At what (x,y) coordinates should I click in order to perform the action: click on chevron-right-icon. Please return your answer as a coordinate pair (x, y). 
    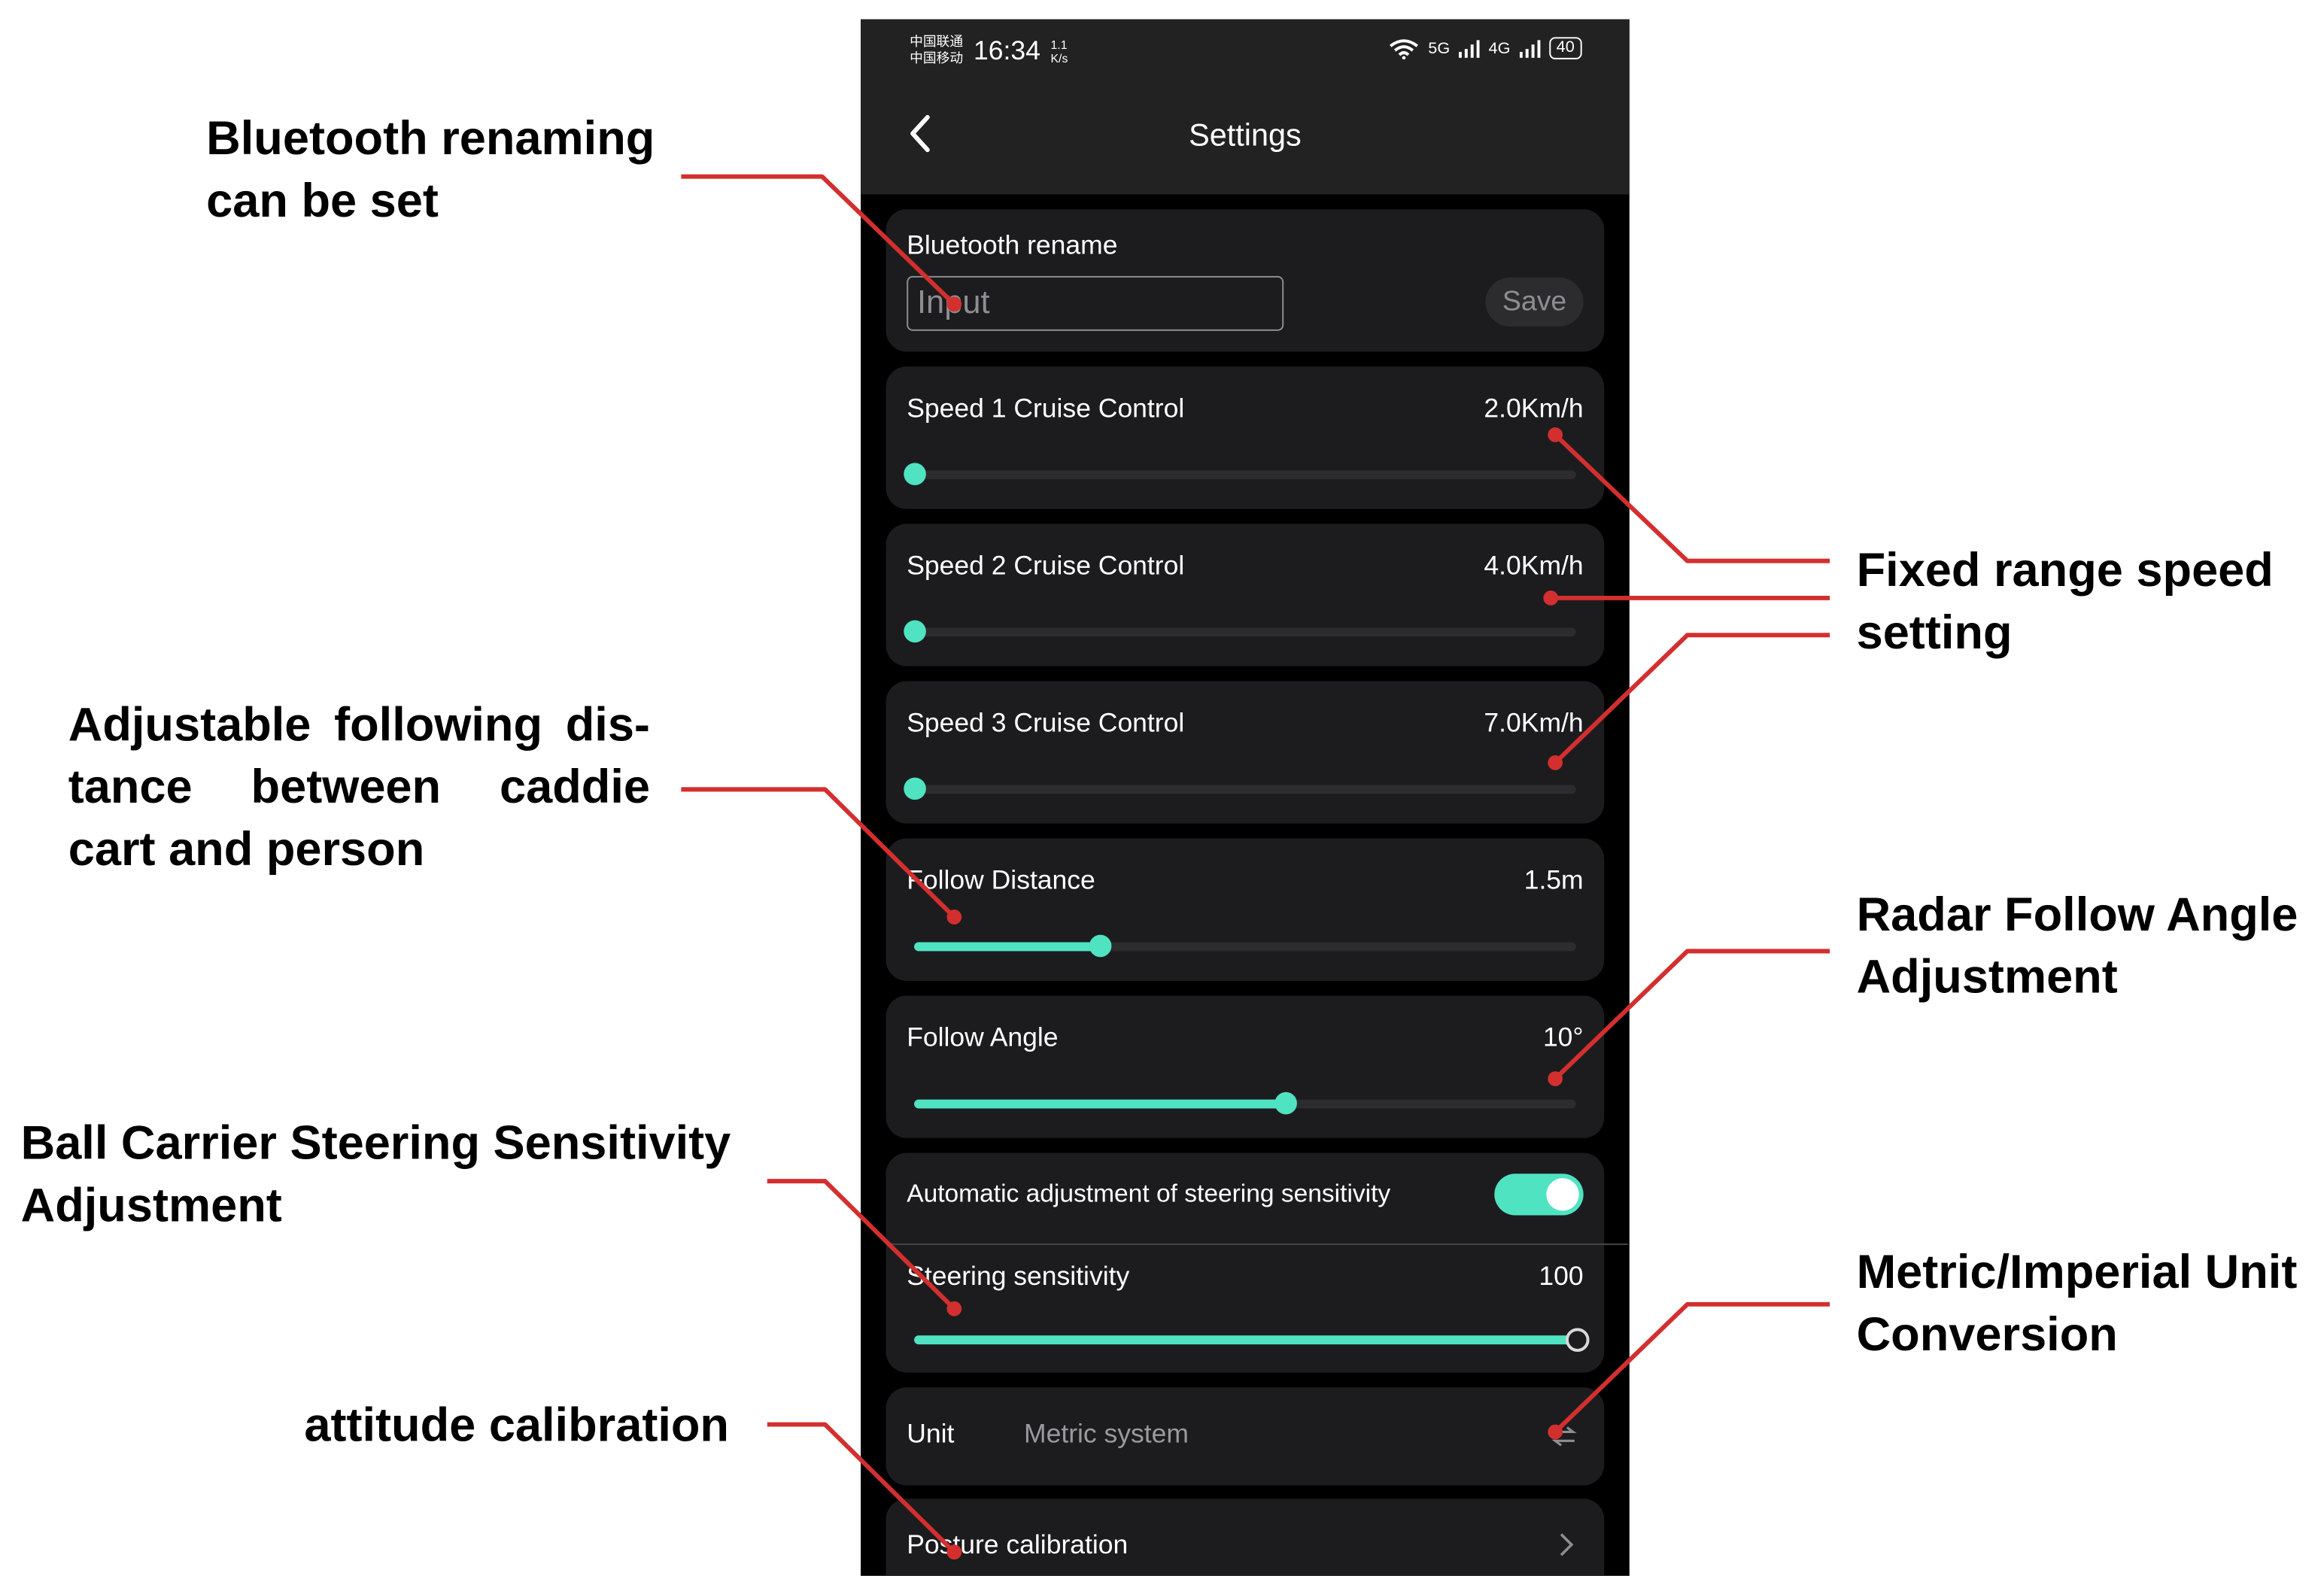
    Looking at the image, I should click on (1566, 1545).